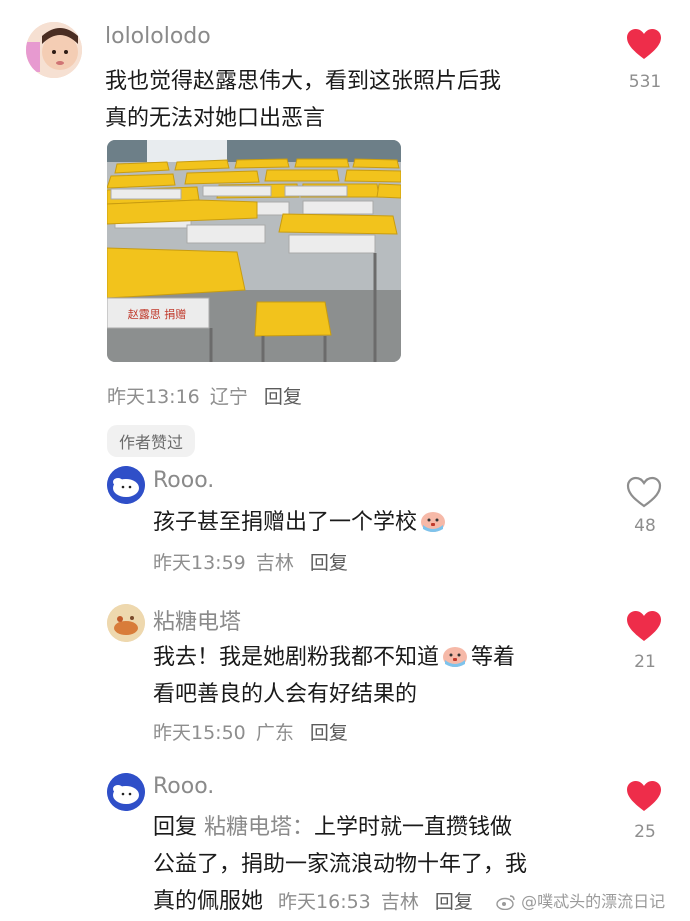 This screenshot has width=690, height=921. I want to click on like-count: 48, so click(645, 526).